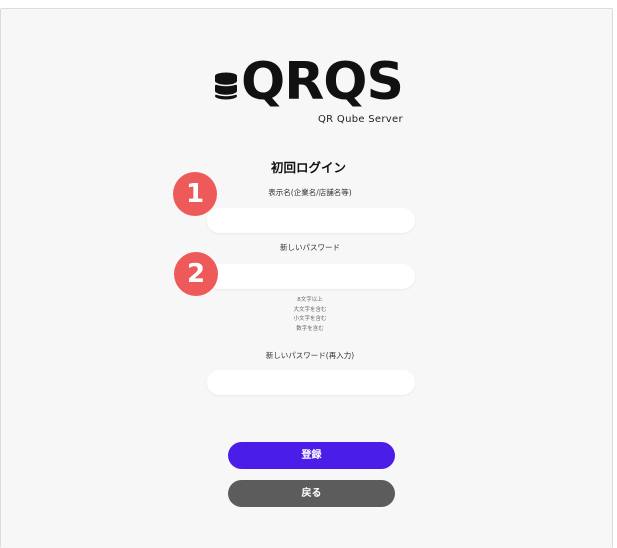 The image size is (617, 548). What do you see at coordinates (310, 192) in the screenshot?
I see `display-name-label: 表示名(企業名/店舗名等)` at bounding box center [310, 192].